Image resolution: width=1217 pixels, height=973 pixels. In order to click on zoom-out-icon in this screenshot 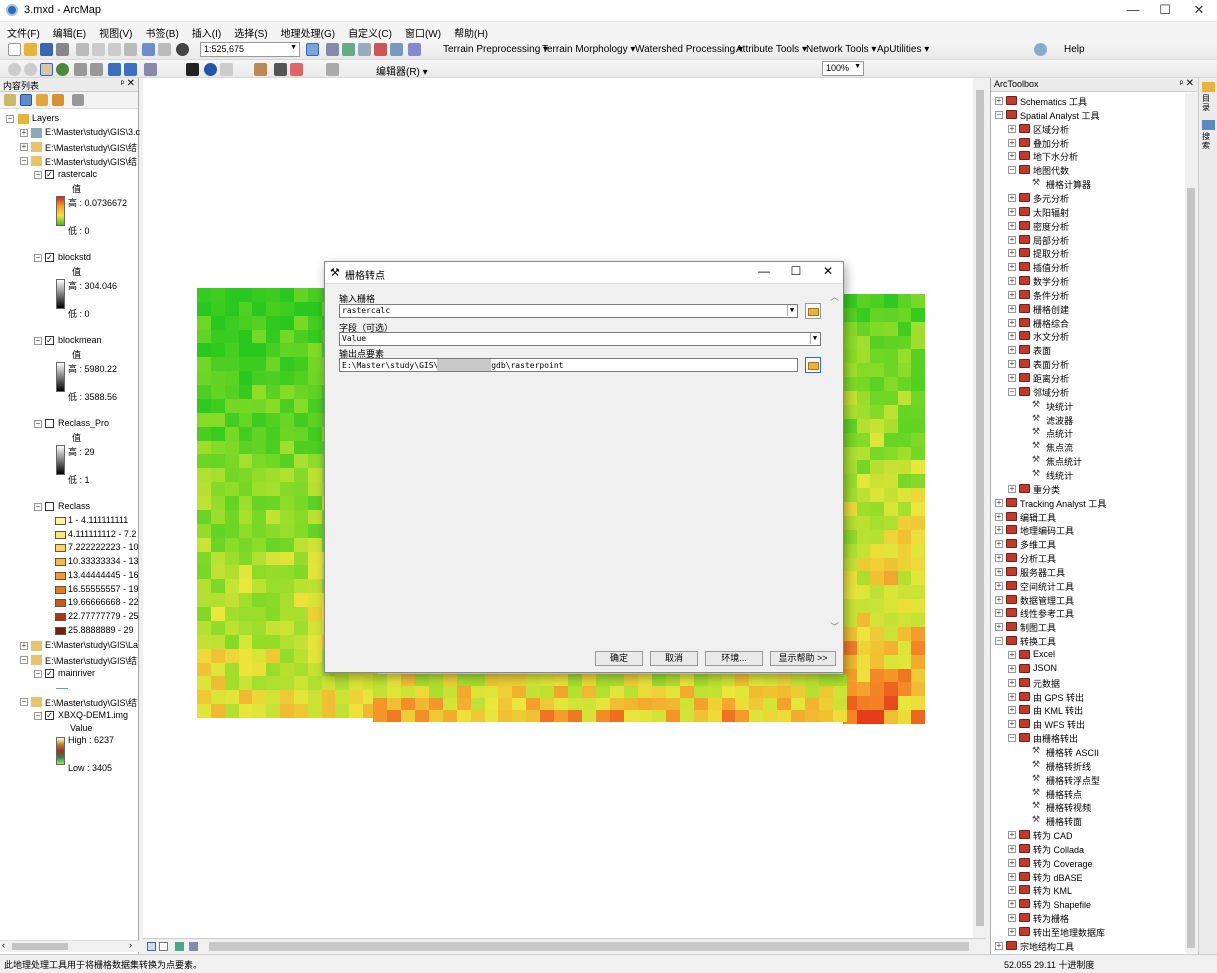, I will do `click(30, 69)`.